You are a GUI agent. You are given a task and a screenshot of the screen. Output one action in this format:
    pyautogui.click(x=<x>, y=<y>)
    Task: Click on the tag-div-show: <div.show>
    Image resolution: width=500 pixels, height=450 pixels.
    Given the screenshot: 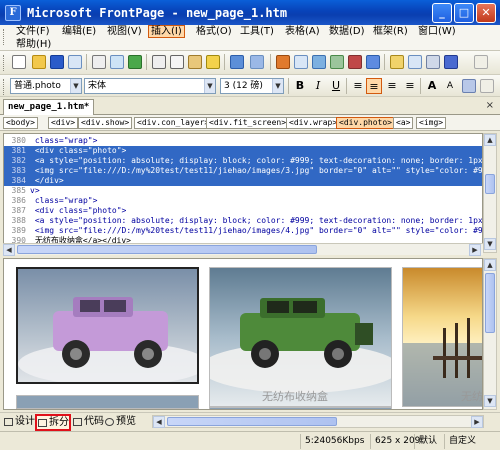 What is the action you would take?
    pyautogui.click(x=105, y=123)
    